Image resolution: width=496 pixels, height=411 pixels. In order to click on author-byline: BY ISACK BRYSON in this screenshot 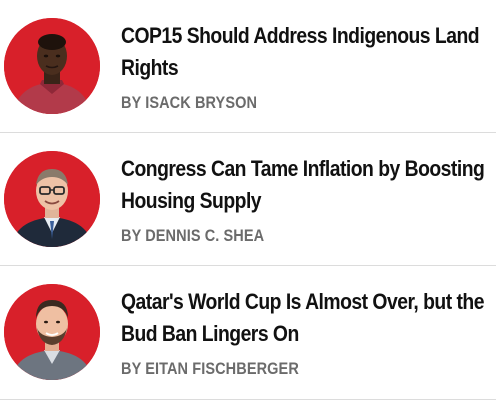, I will do `click(284, 103)`.